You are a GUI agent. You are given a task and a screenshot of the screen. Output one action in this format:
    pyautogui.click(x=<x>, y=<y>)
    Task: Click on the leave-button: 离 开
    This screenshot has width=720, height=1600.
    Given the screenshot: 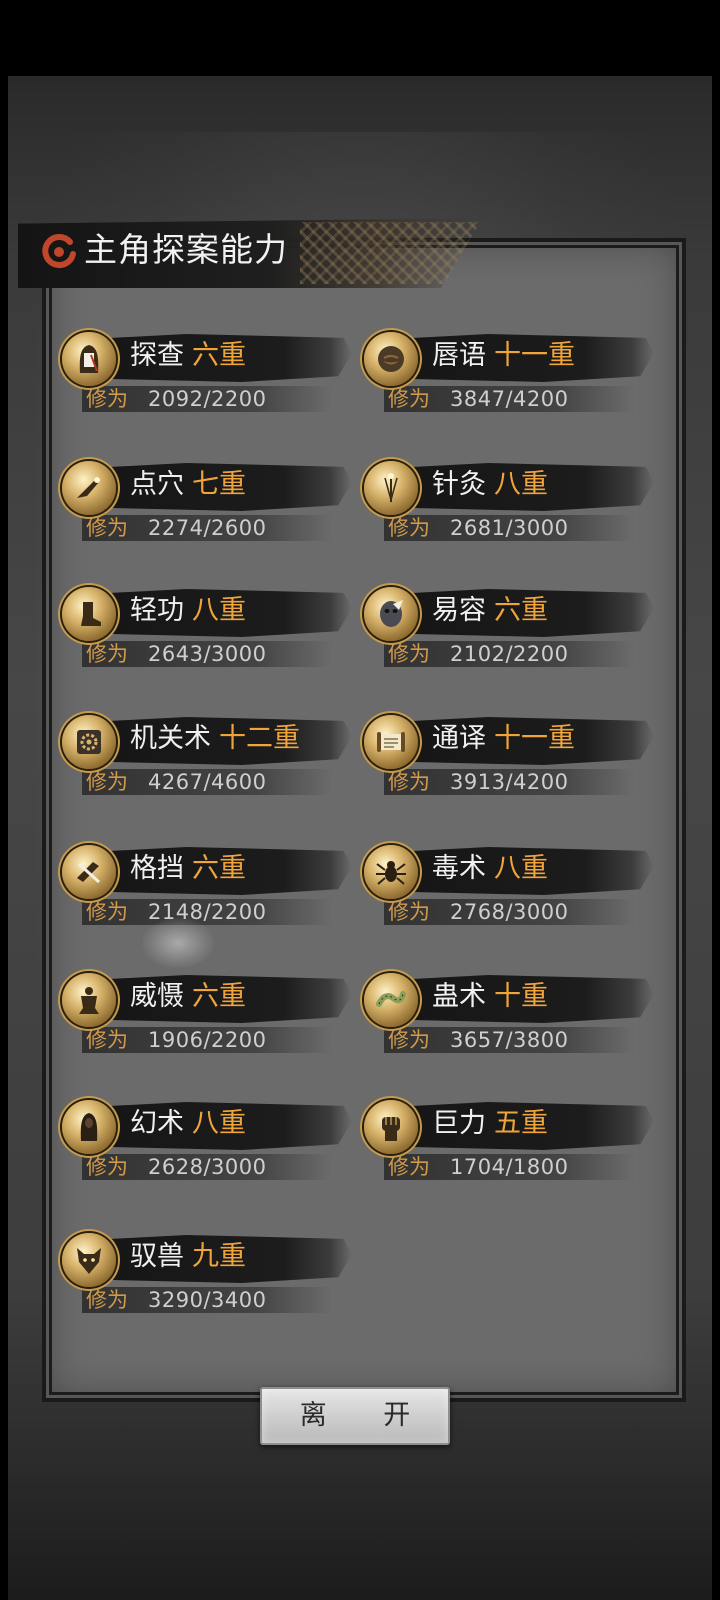 What is the action you would take?
    pyautogui.click(x=355, y=1416)
    